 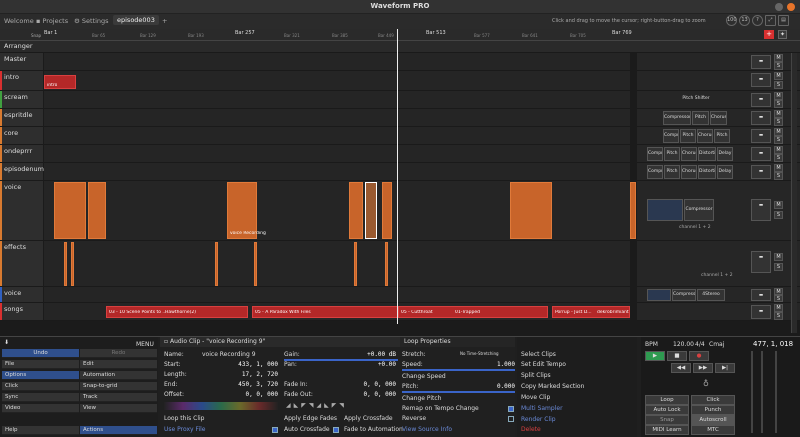 What do you see at coordinates (782, 34) in the screenshot?
I see `settings-icon: ✦` at bounding box center [782, 34].